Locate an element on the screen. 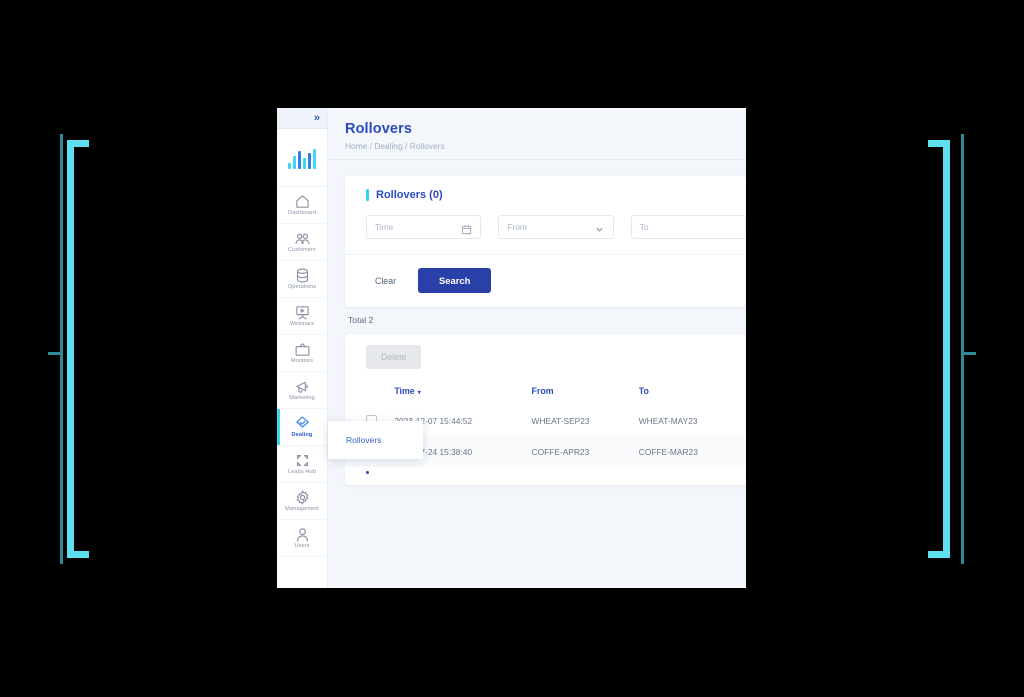 The height and width of the screenshot is (697, 1024). column-header-to: To is located at coordinates (692, 392).